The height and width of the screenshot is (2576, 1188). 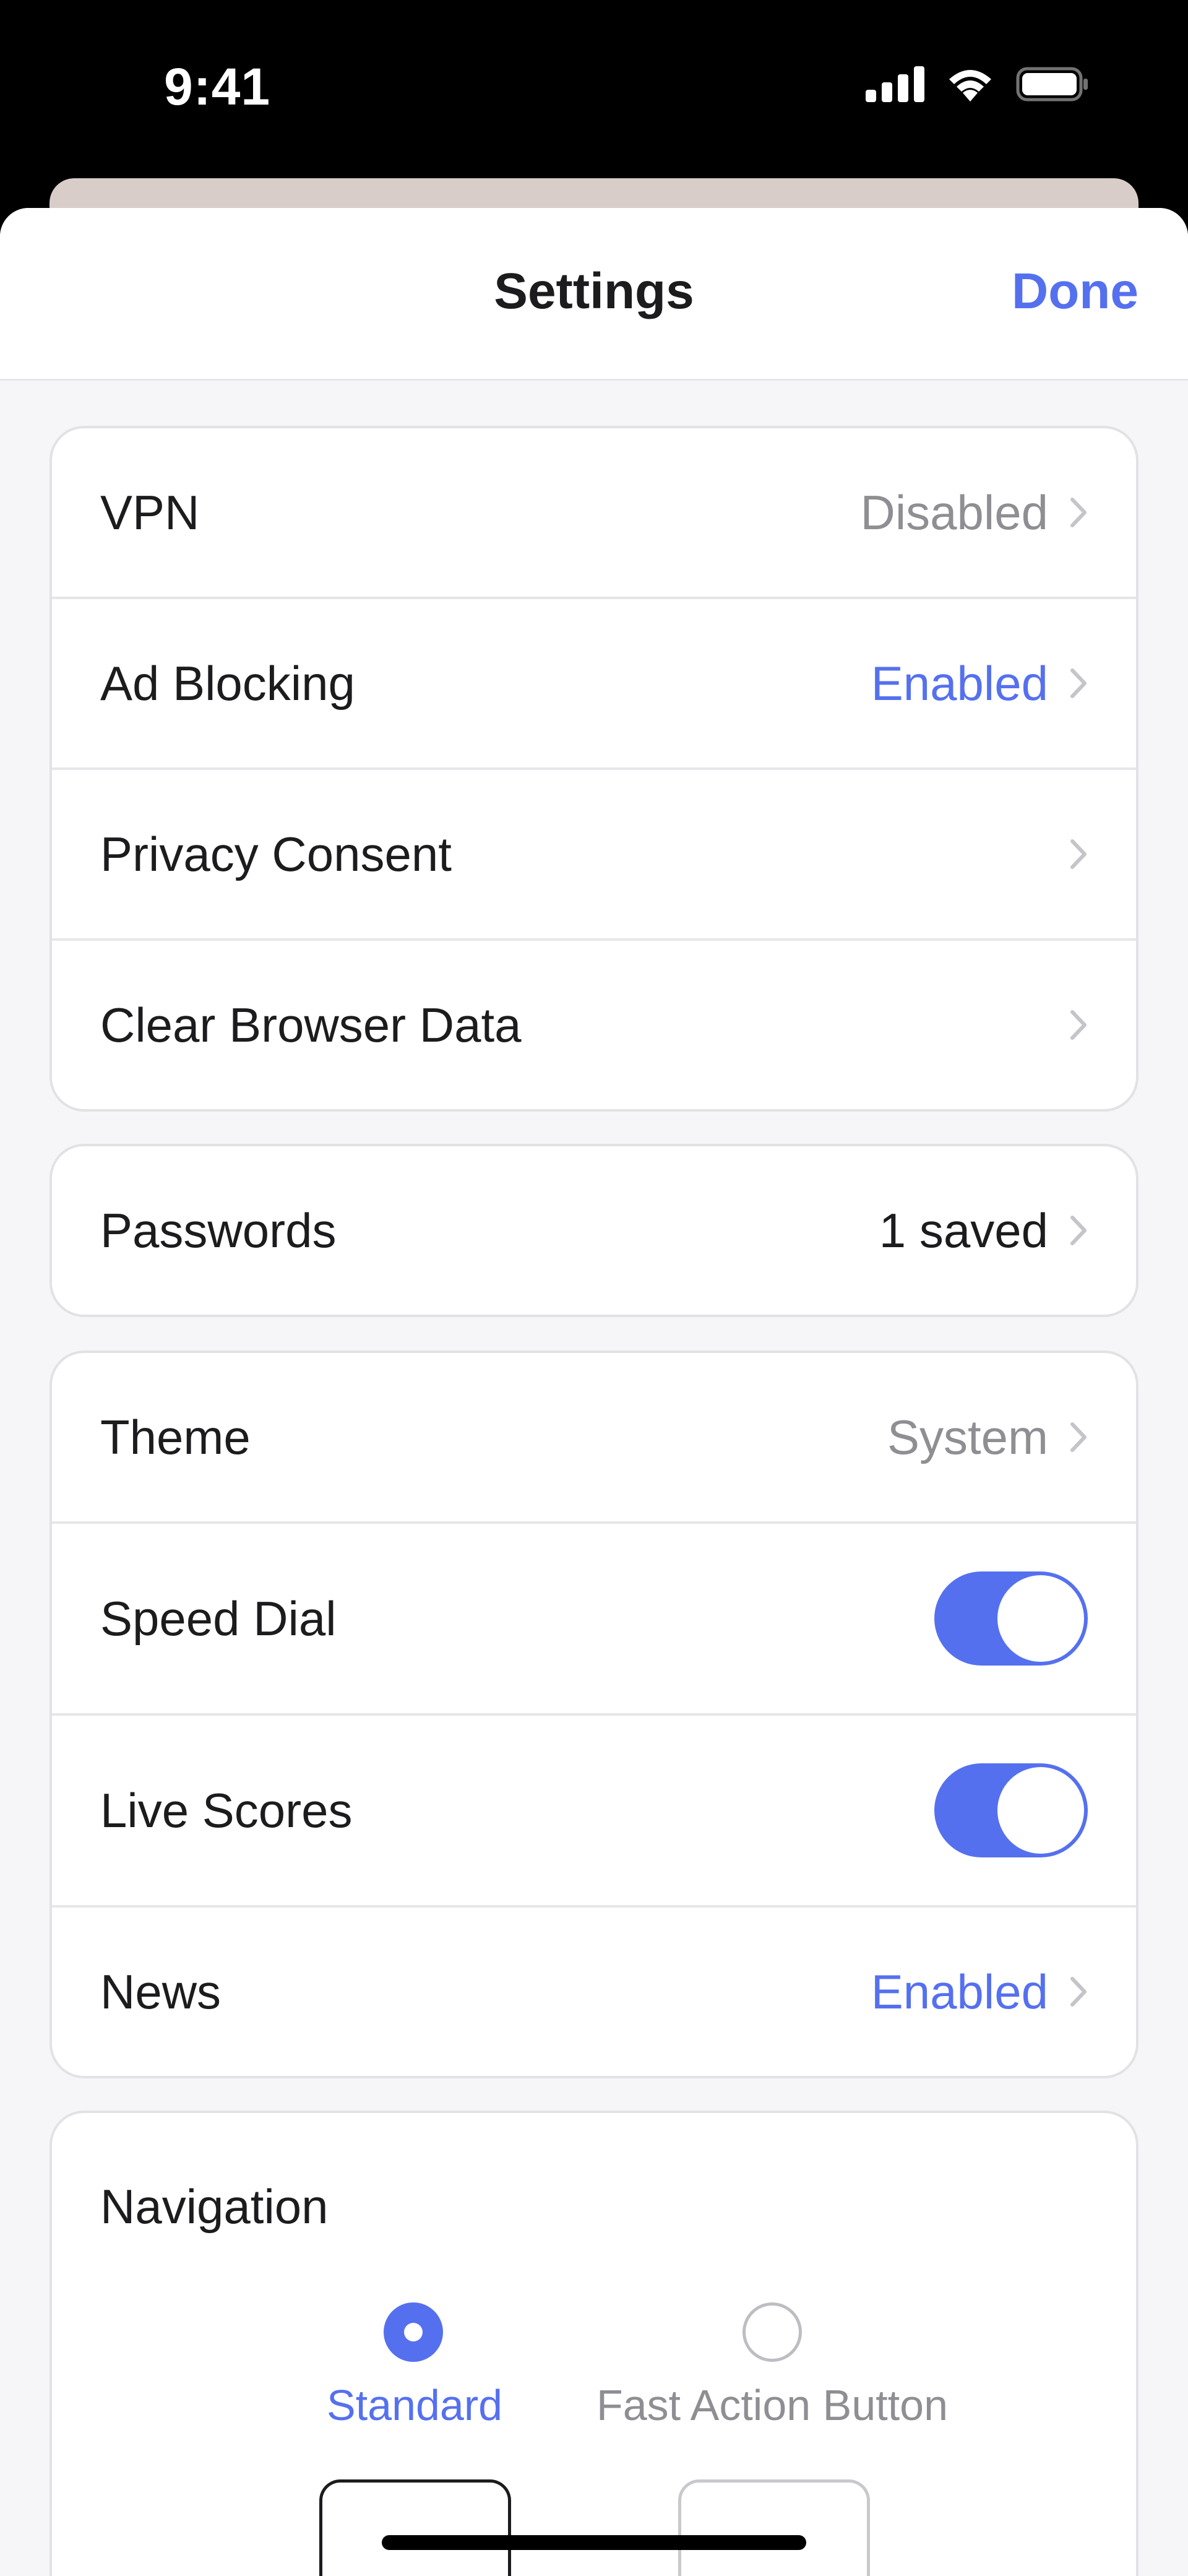 What do you see at coordinates (276, 853) in the screenshot?
I see `row-label: Privacy Consent` at bounding box center [276, 853].